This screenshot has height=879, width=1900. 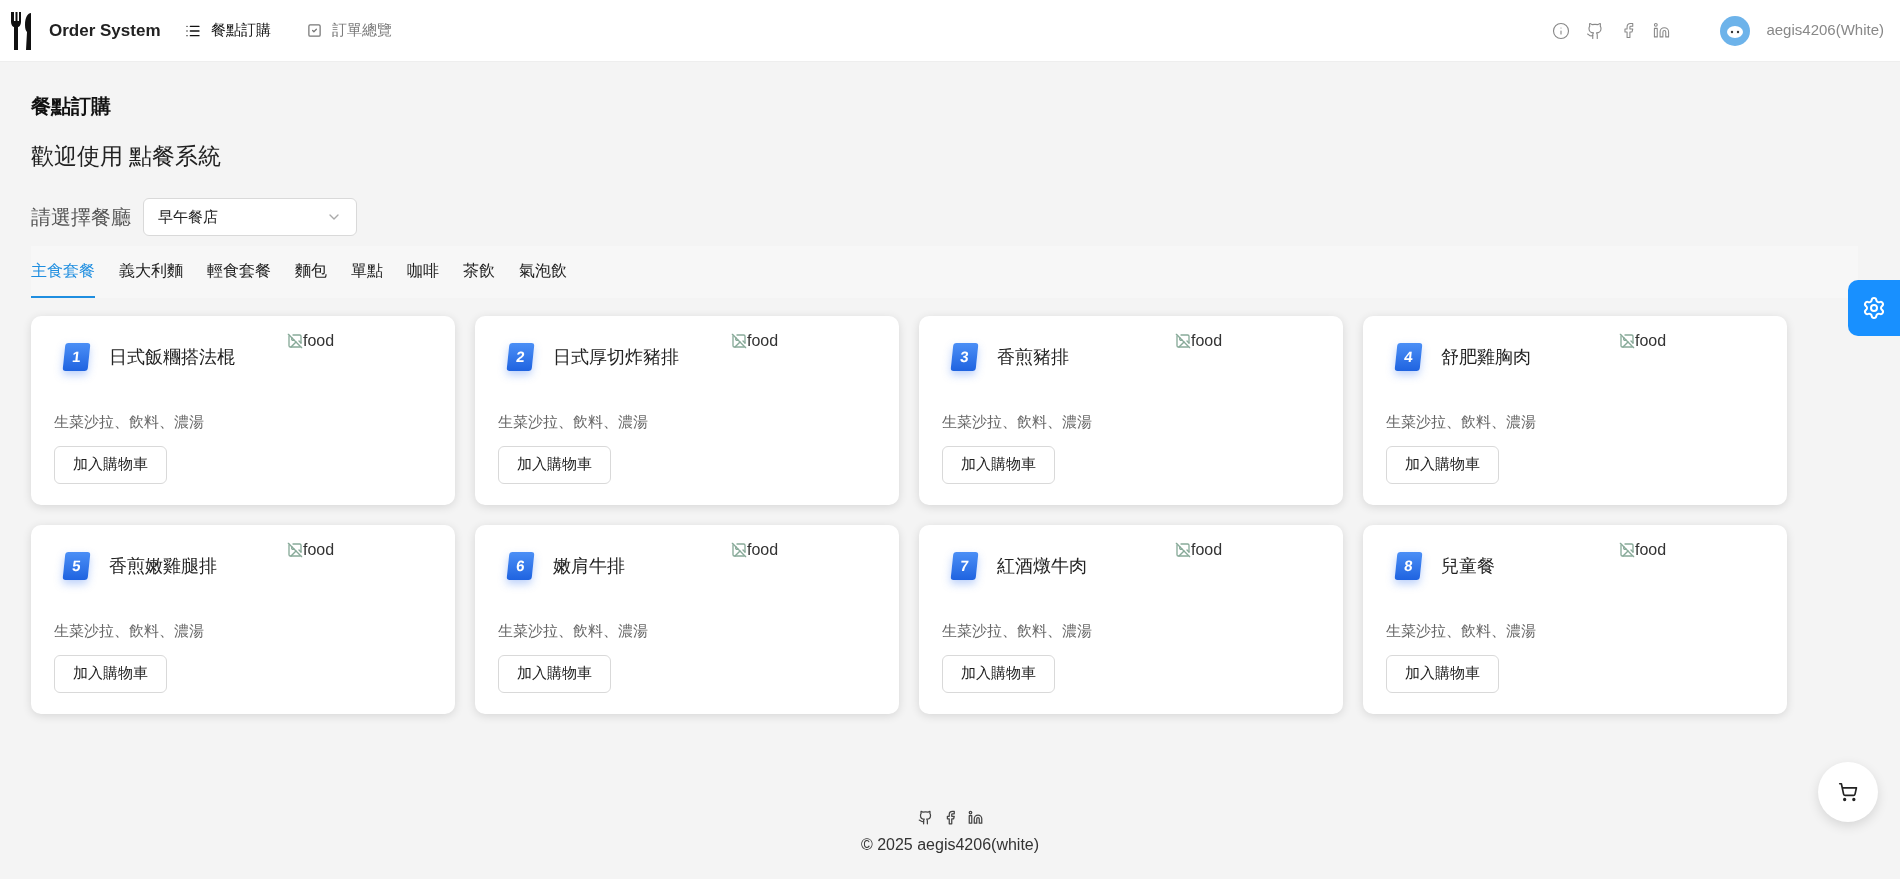 I want to click on linkedin-icon, so click(x=975, y=817).